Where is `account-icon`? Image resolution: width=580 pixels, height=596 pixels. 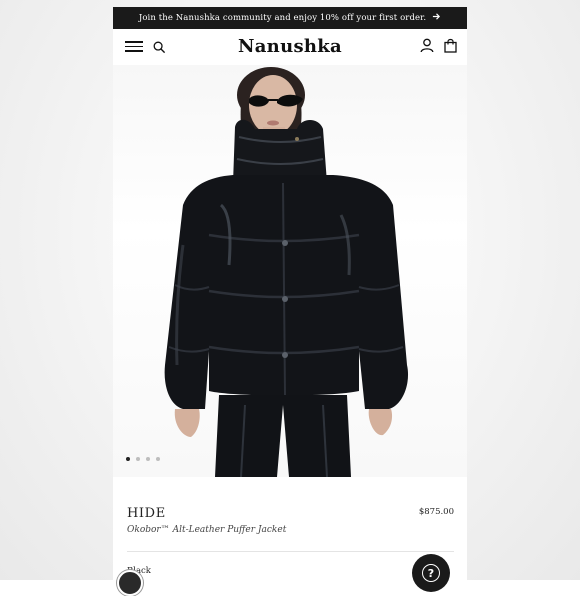
account-icon is located at coordinates (427, 47).